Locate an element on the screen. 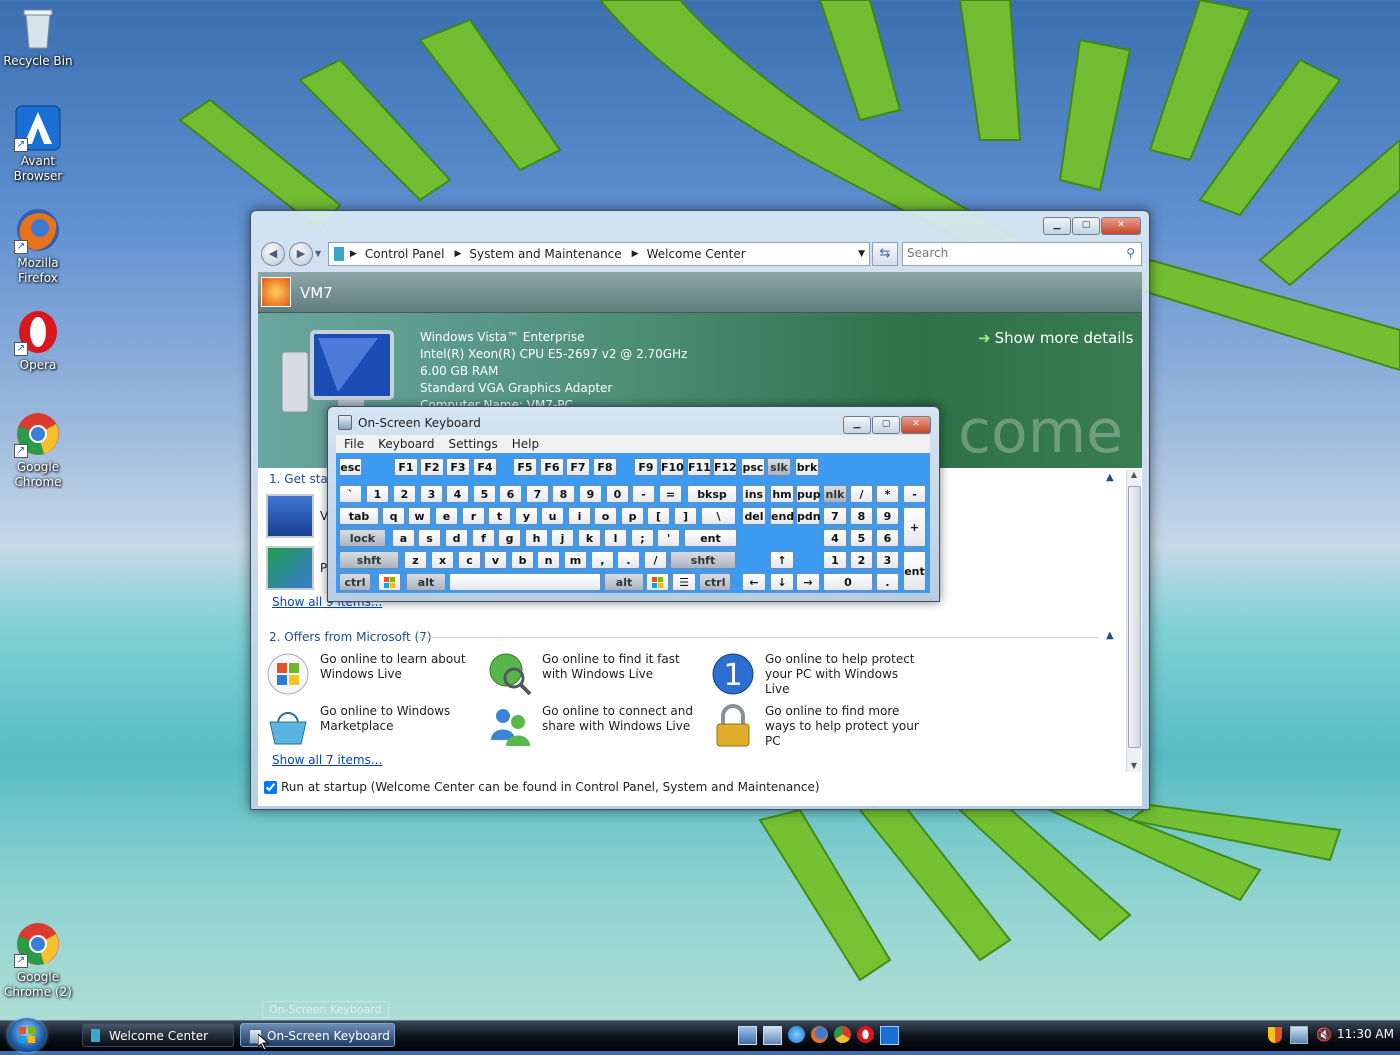 This screenshot has width=1400, height=1055. key-symbol-19: * is located at coordinates (887, 494).